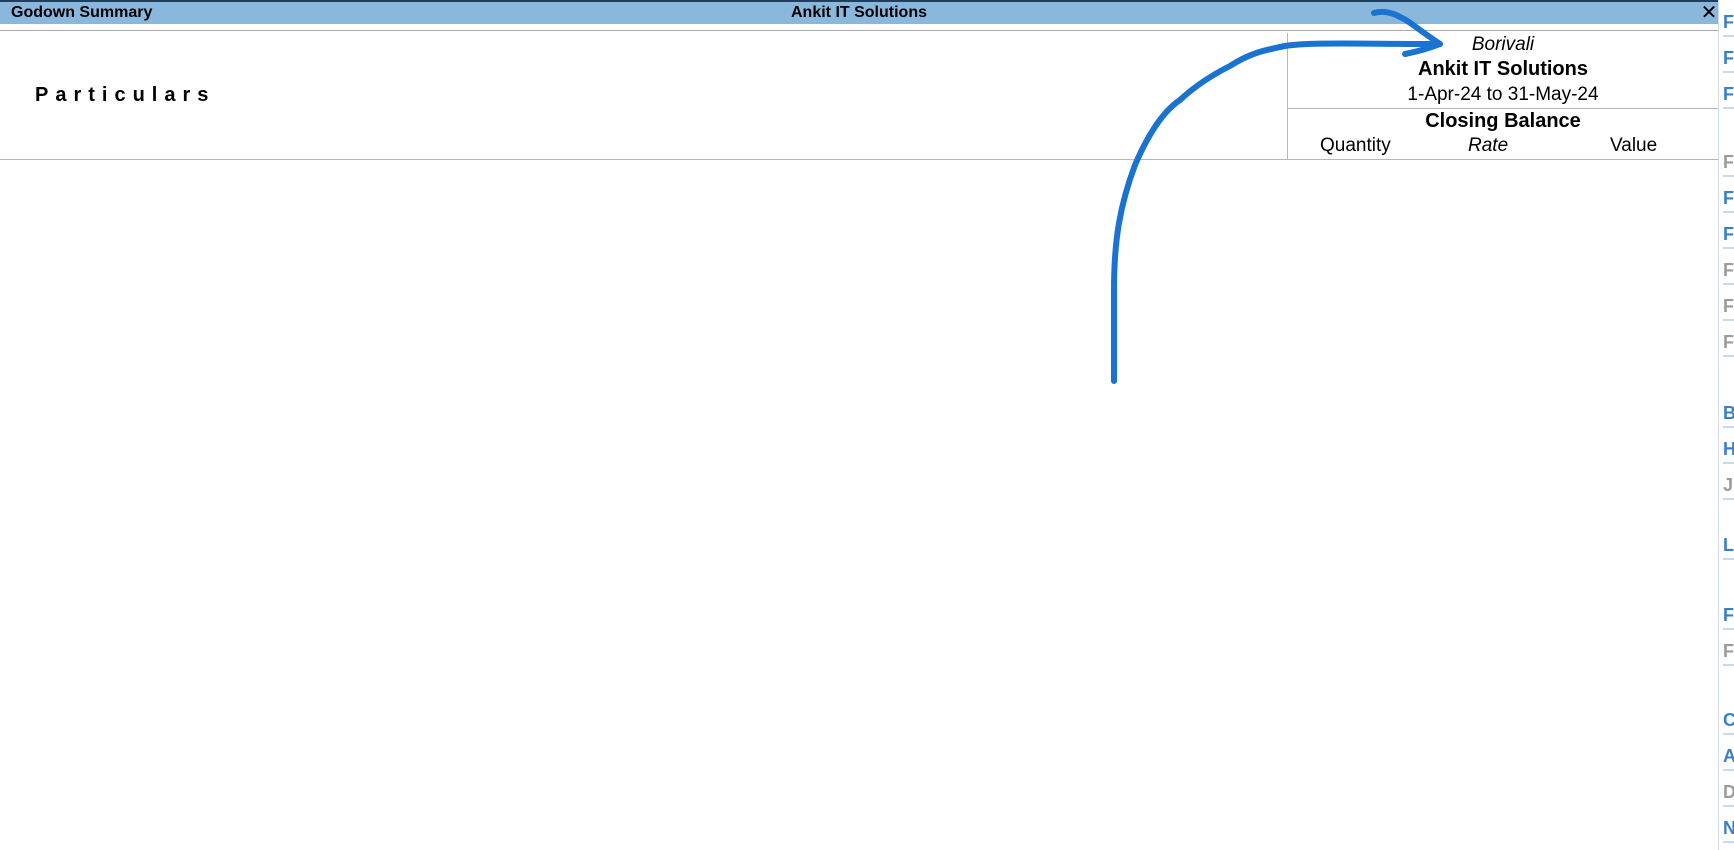 The image size is (1734, 850). Describe the element at coordinates (1503, 94) in the screenshot. I see `report-period: 1-Apr-24 to 31-May-24` at that location.